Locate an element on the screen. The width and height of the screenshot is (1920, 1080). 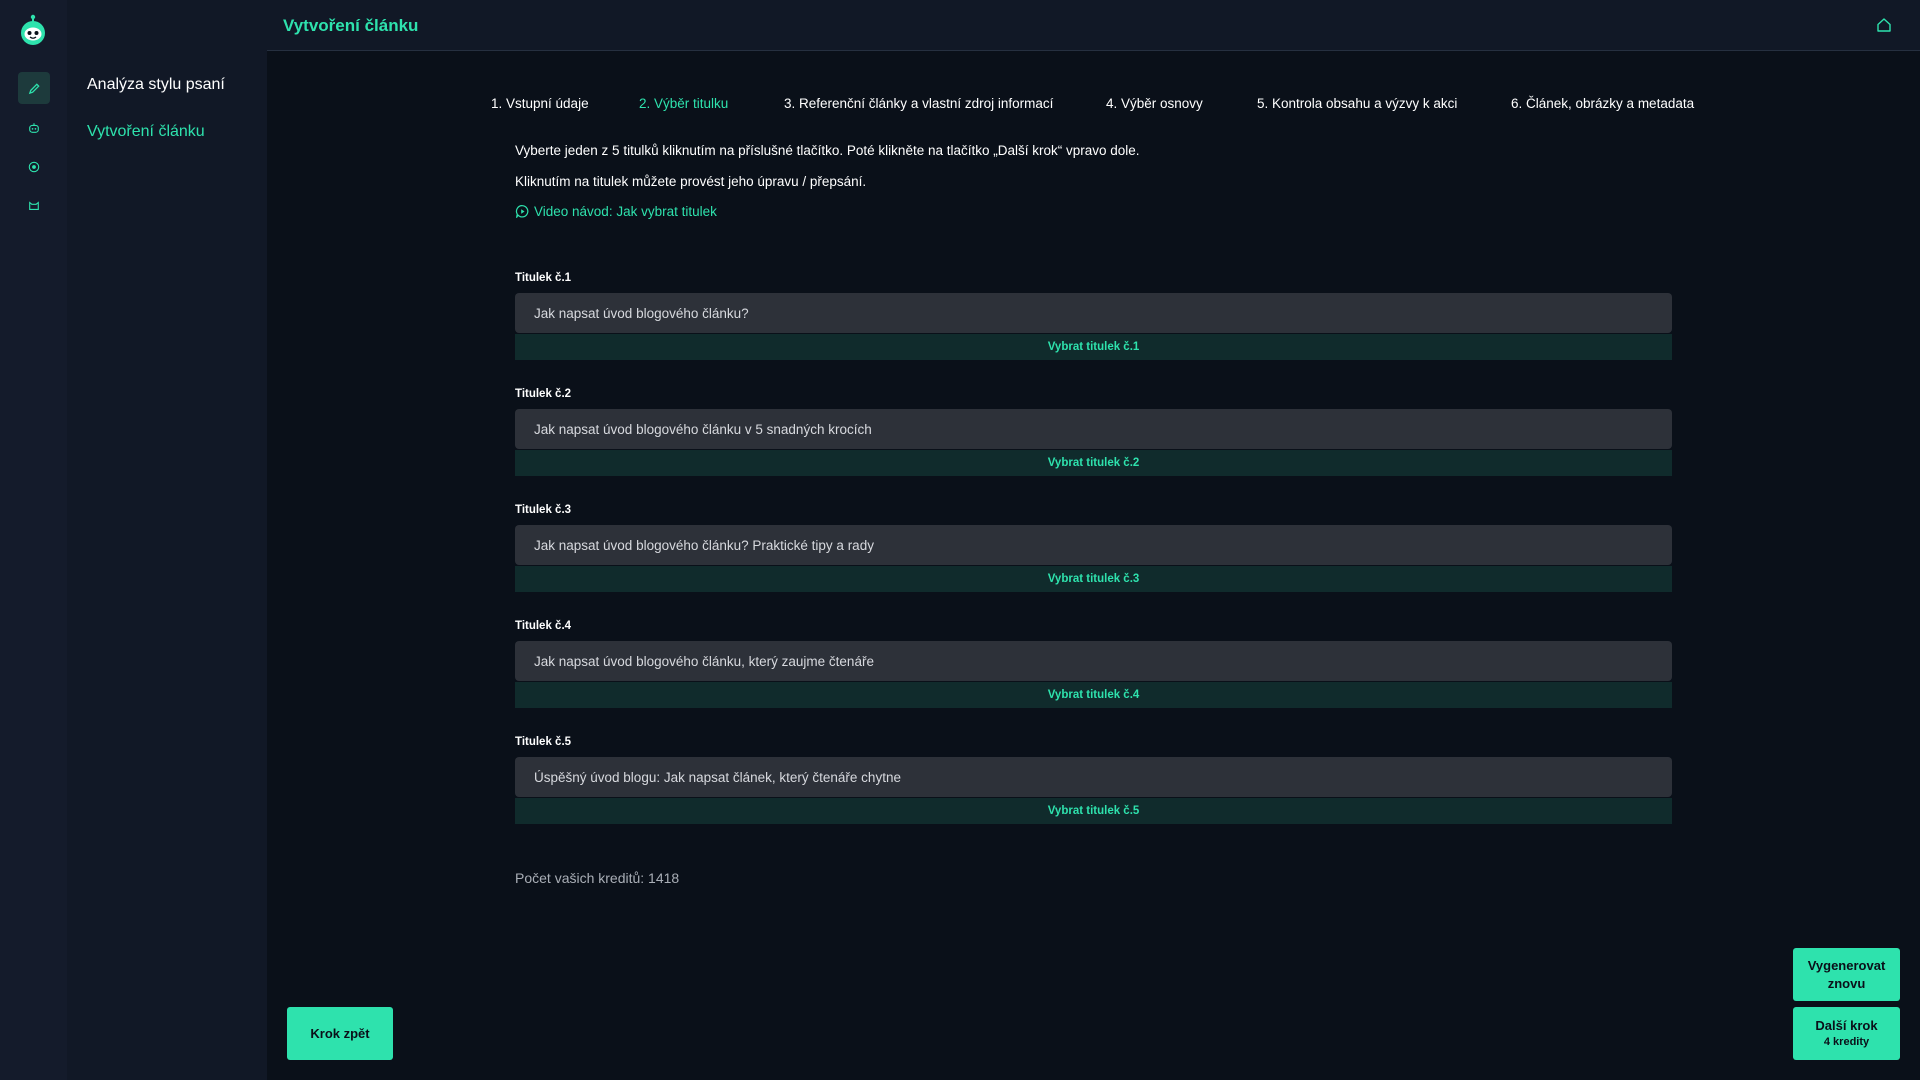
page-title: Vytvoření článku is located at coordinates (351, 25).